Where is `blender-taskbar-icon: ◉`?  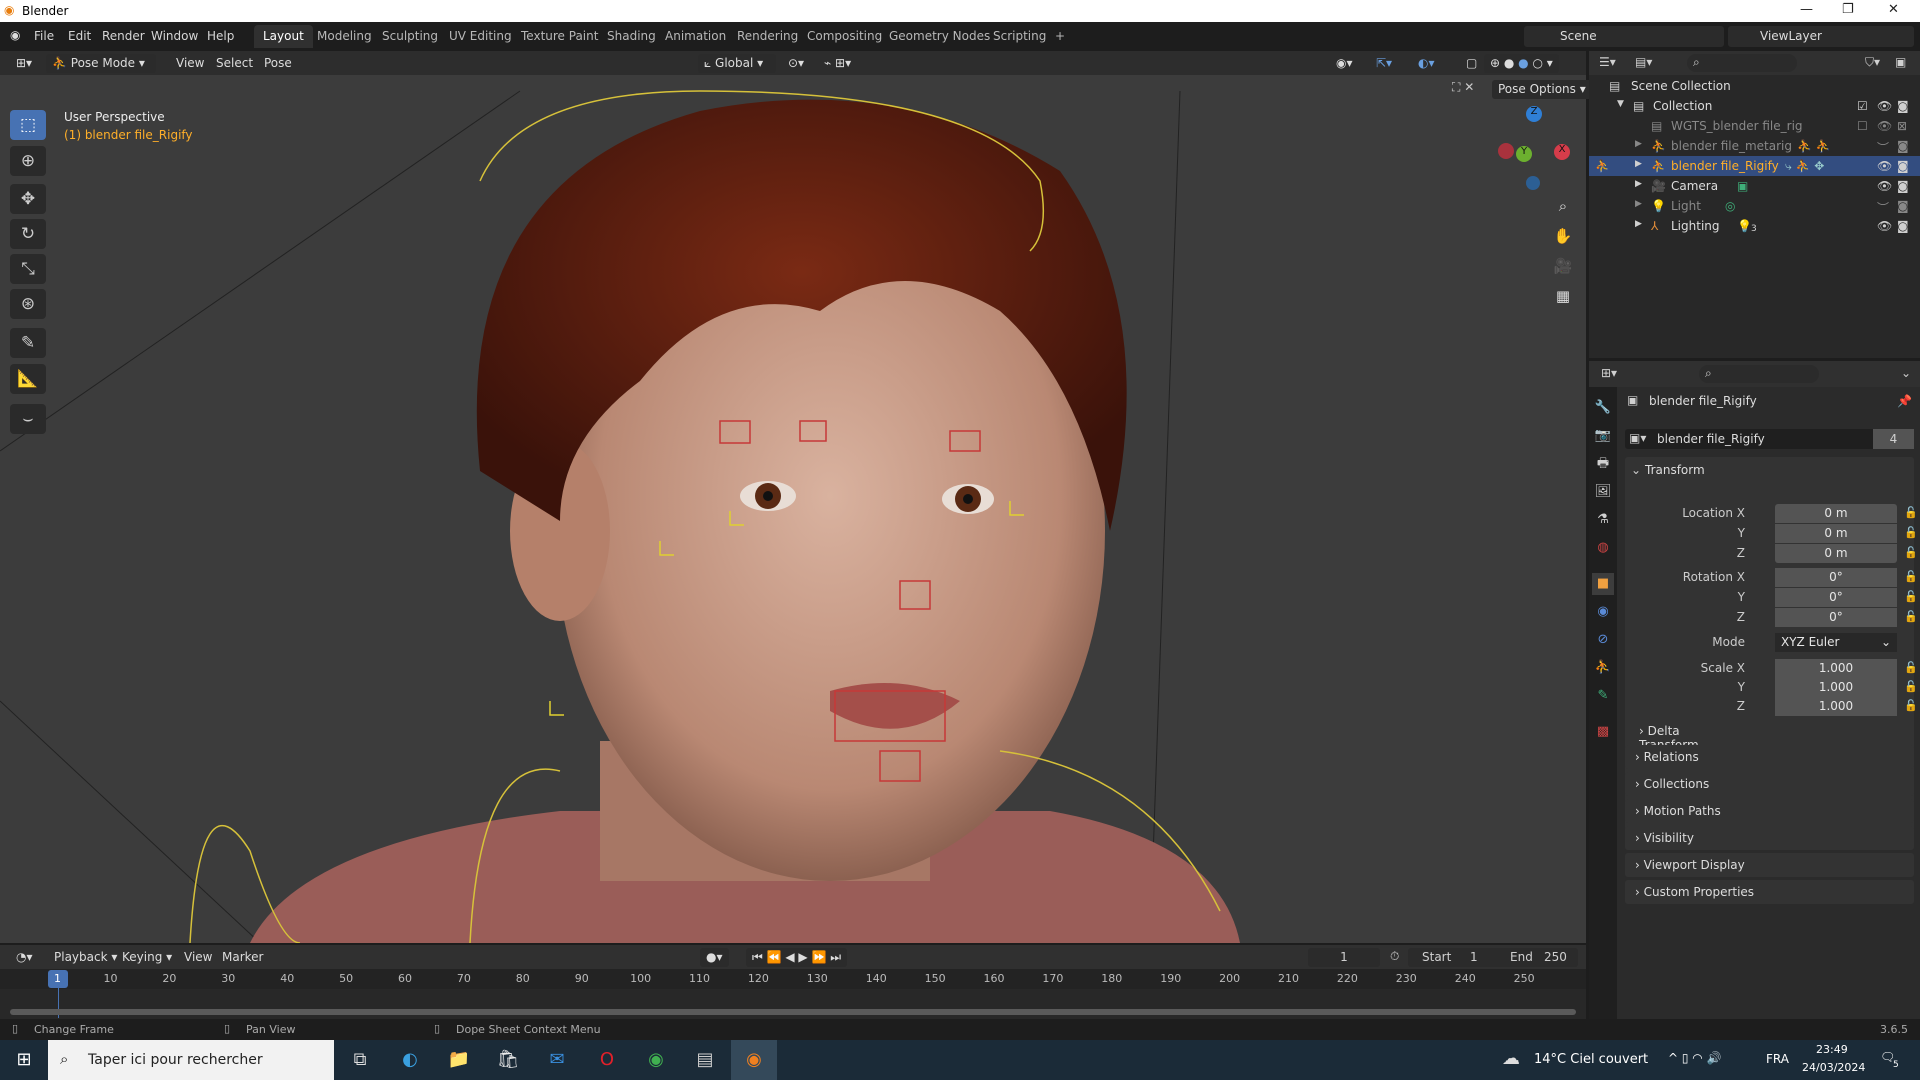
blender-taskbar-icon: ◉ is located at coordinates (754, 1060).